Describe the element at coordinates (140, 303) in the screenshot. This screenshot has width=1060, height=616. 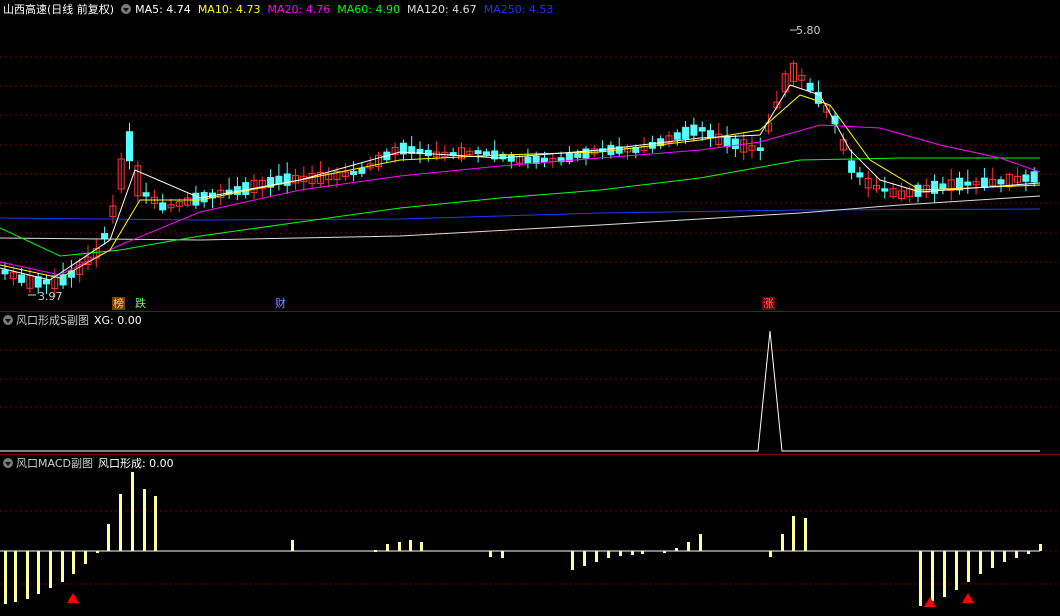
I see `tag-die: 跌` at that location.